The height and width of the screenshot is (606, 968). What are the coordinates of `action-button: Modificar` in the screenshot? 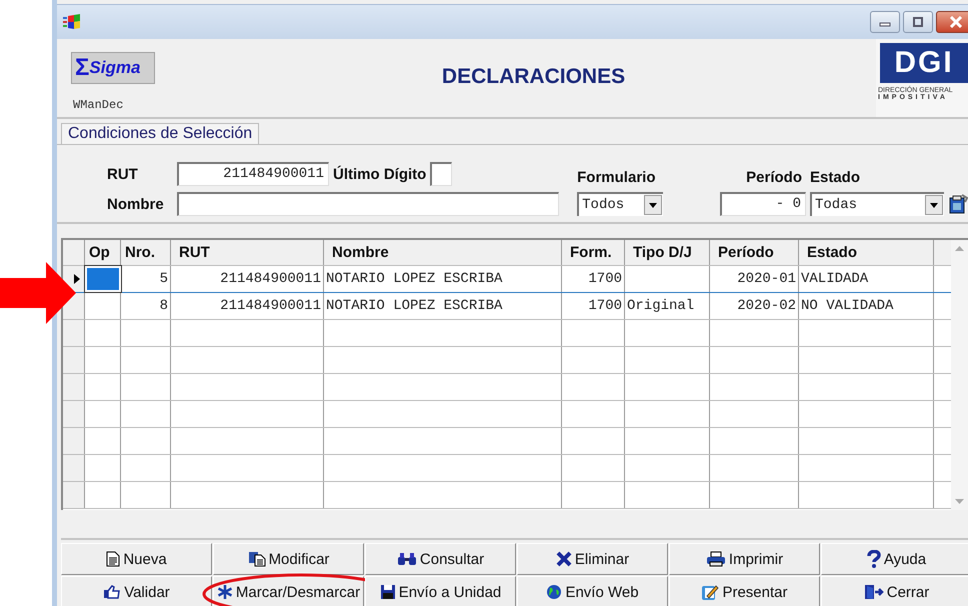 It's located at (288, 559).